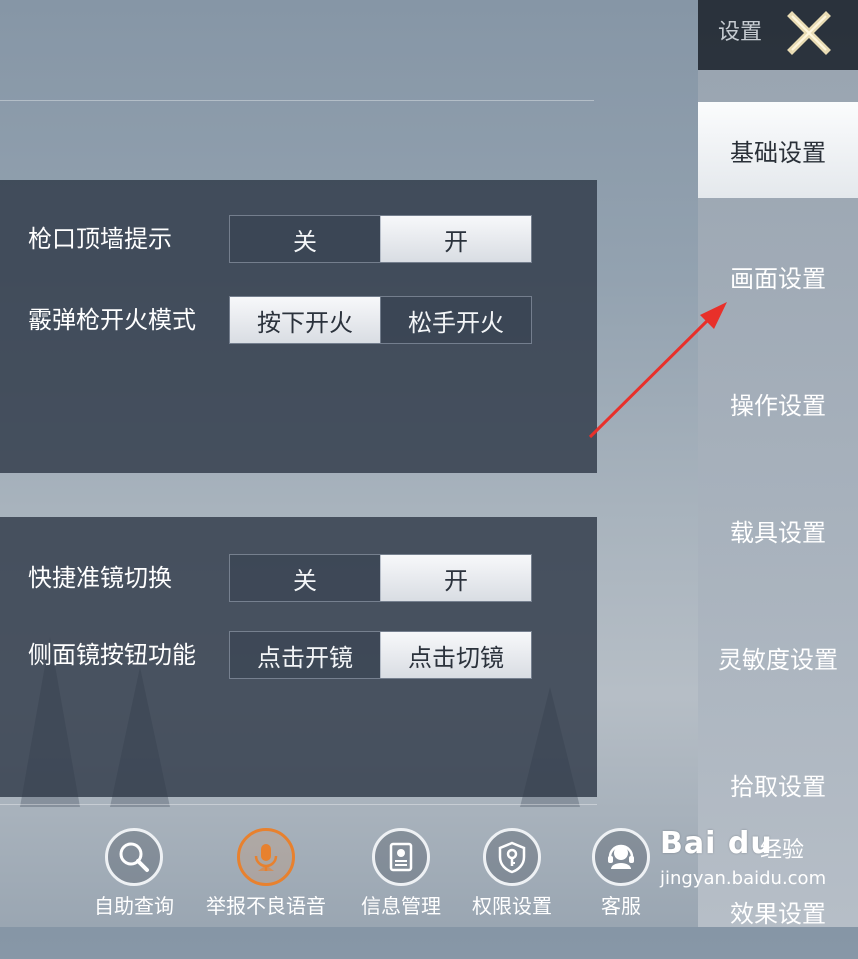 The image size is (858, 959). What do you see at coordinates (778, 657) in the screenshot?
I see `sidebar-item-sensitivity-settings: 灵敏度设置` at bounding box center [778, 657].